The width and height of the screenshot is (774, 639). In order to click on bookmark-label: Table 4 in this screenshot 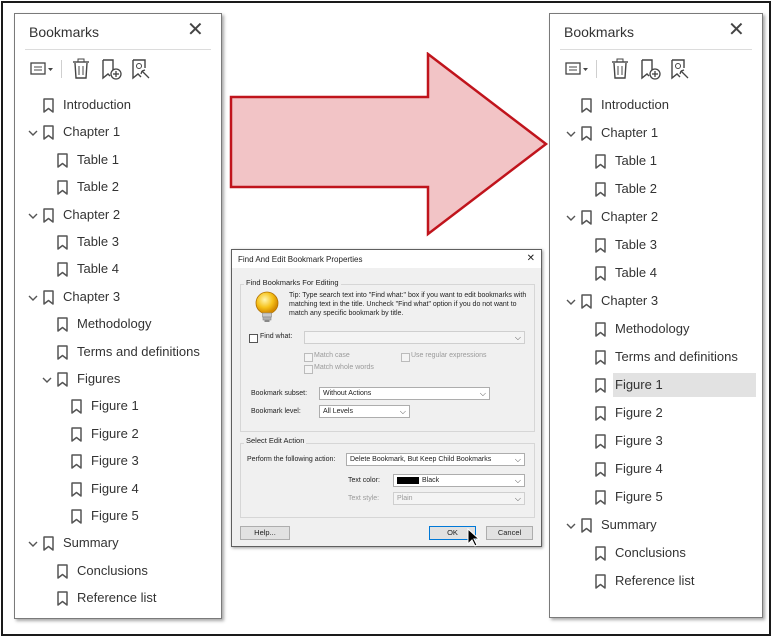, I will do `click(636, 272)`.